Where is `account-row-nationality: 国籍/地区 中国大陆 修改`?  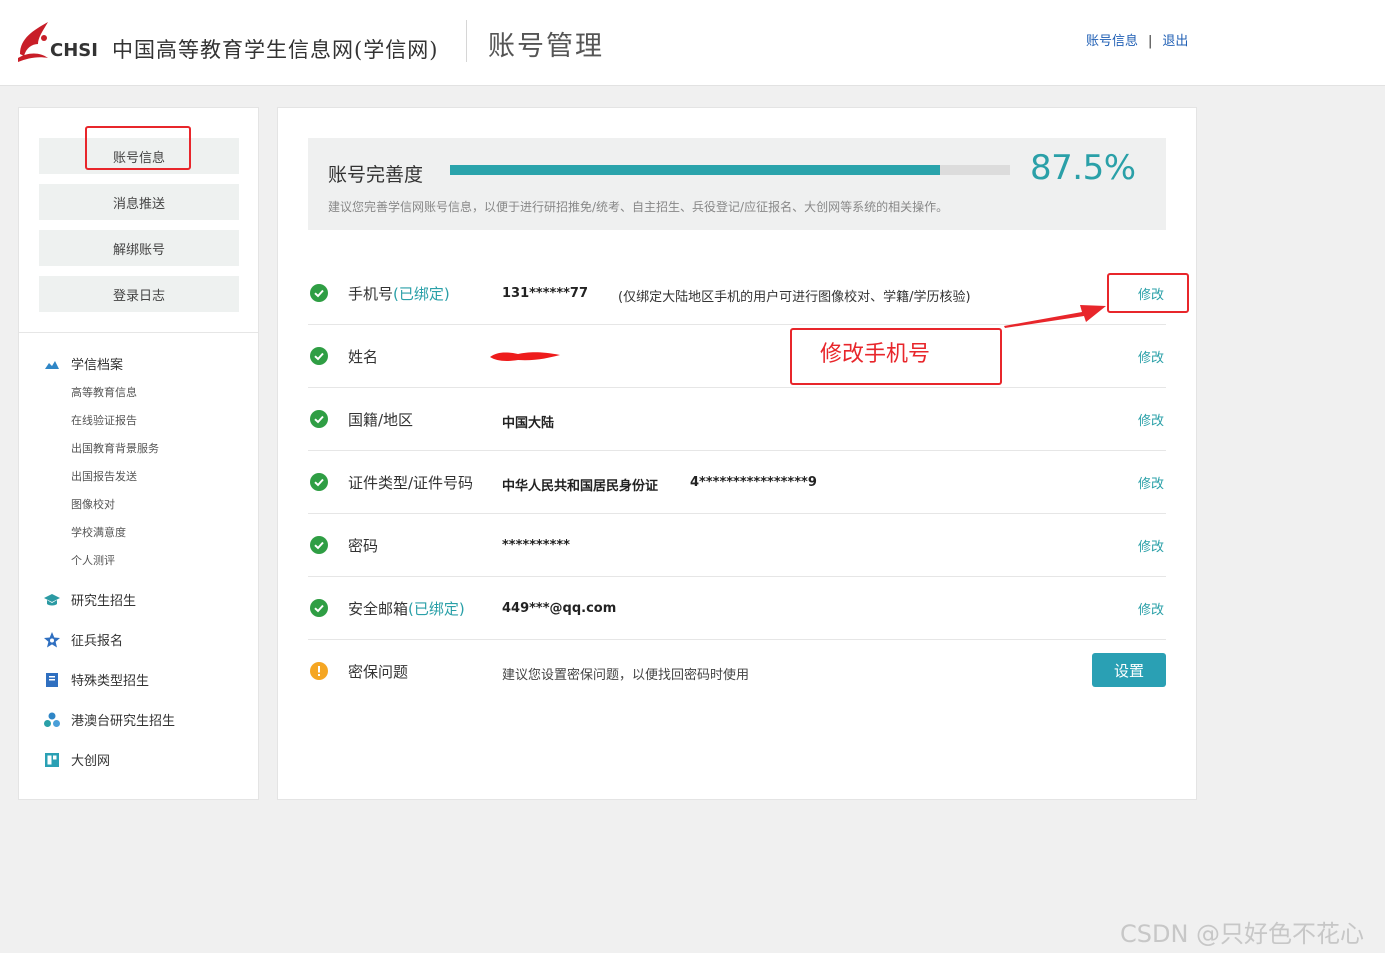
account-row-nationality: 国籍/地区 中国大陆 修改 is located at coordinates (737, 419).